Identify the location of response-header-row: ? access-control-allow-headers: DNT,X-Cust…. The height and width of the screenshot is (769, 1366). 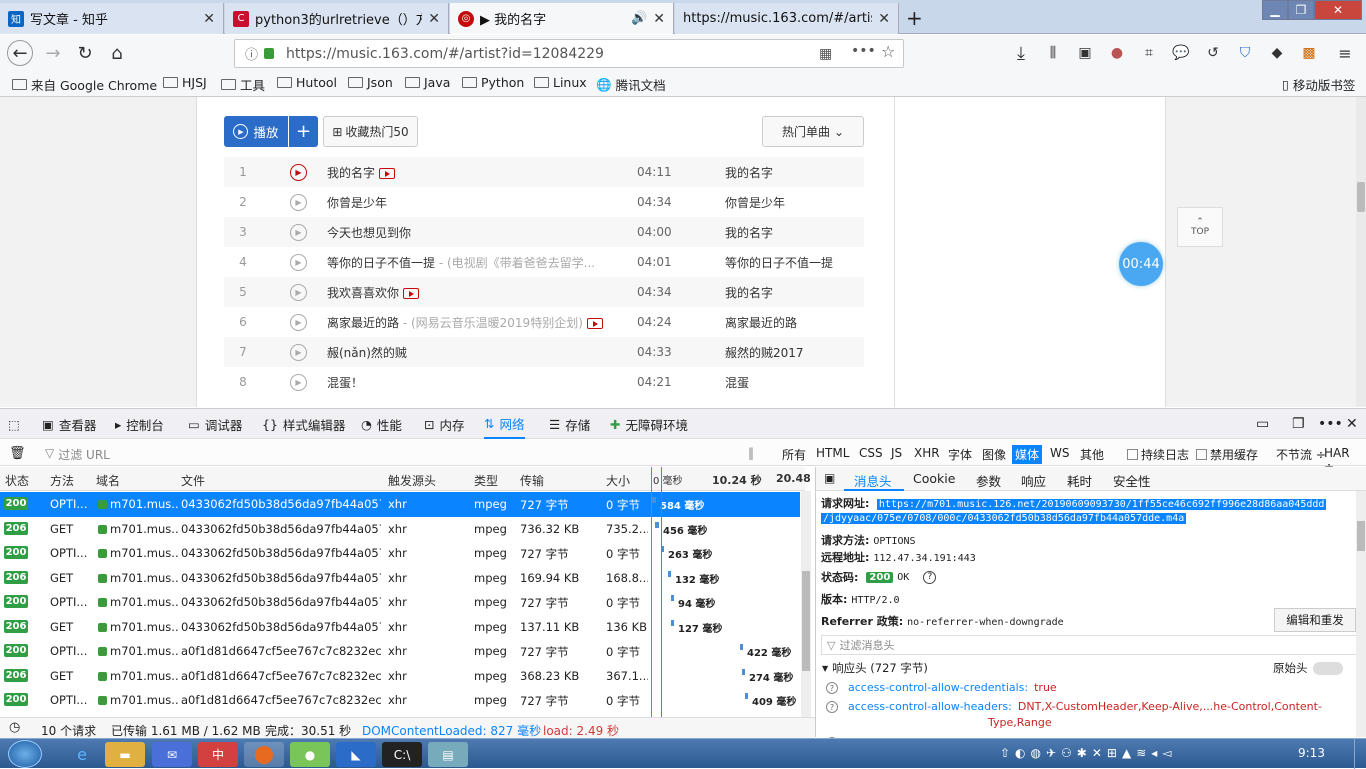
(1074, 706).